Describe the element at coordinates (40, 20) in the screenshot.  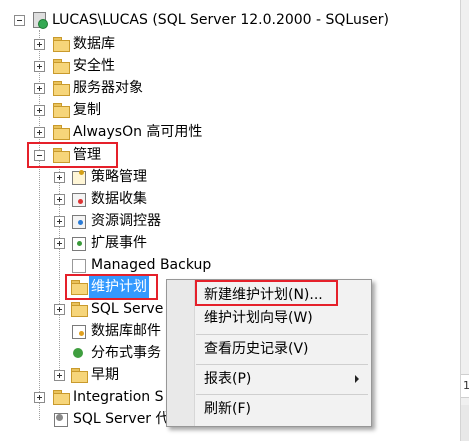
I see `server-icon` at that location.